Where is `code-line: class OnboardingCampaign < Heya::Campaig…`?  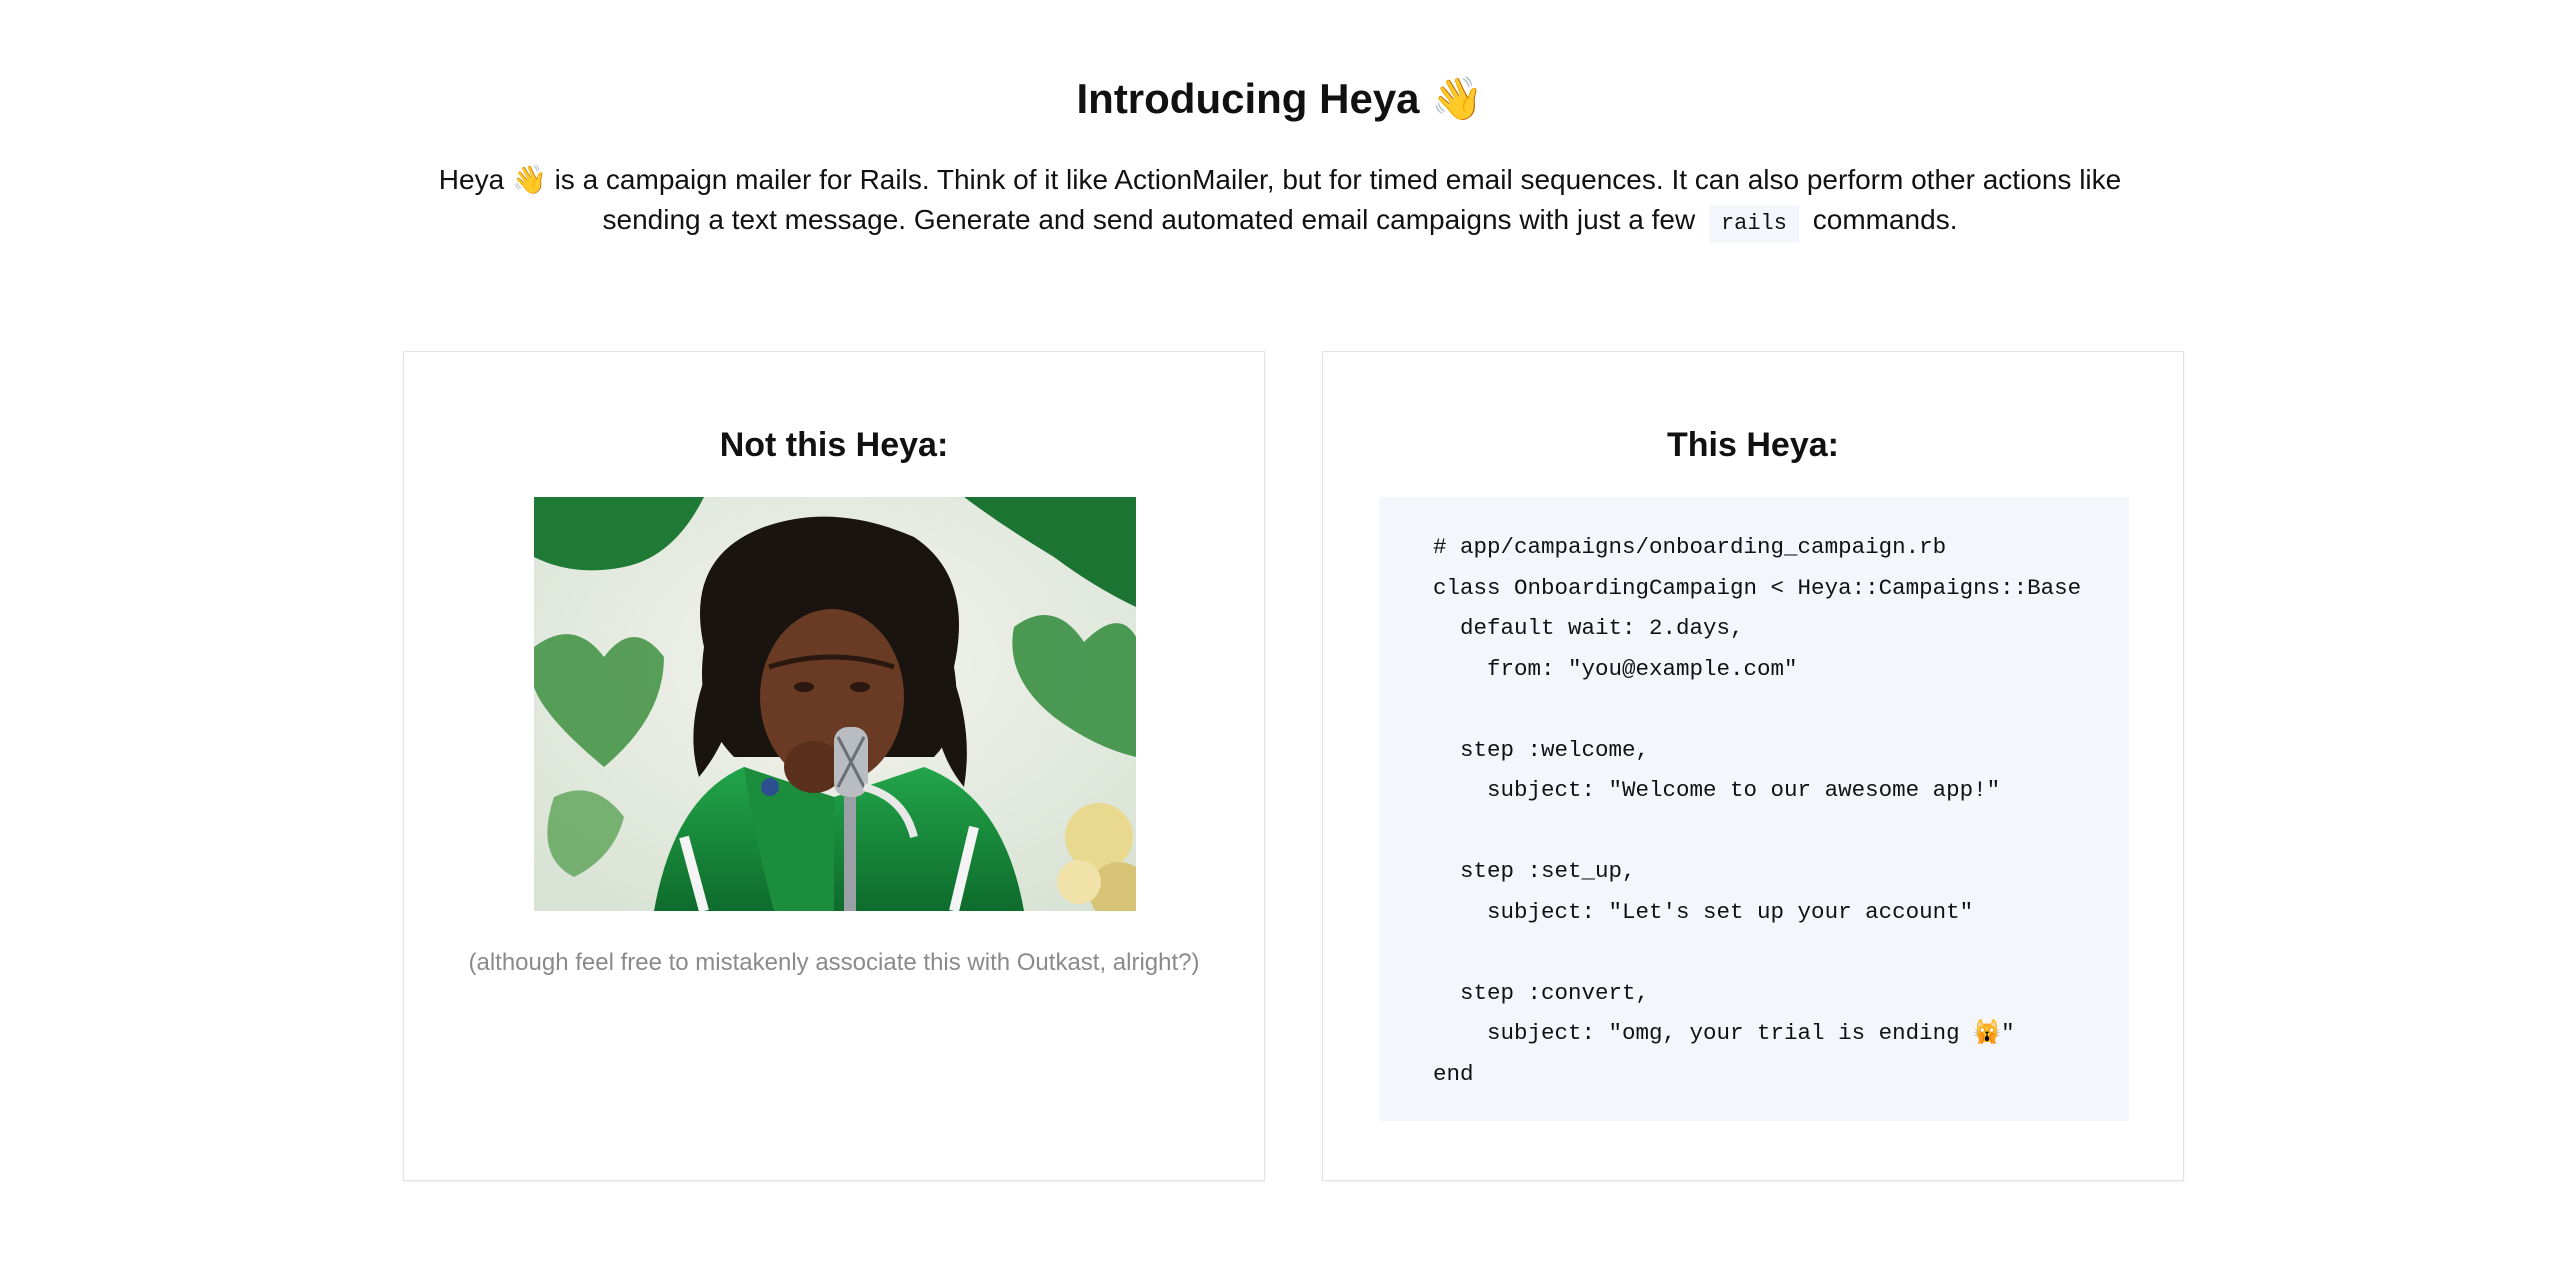
code-line: class OnboardingCampaign < Heya::Campaig… is located at coordinates (1757, 587).